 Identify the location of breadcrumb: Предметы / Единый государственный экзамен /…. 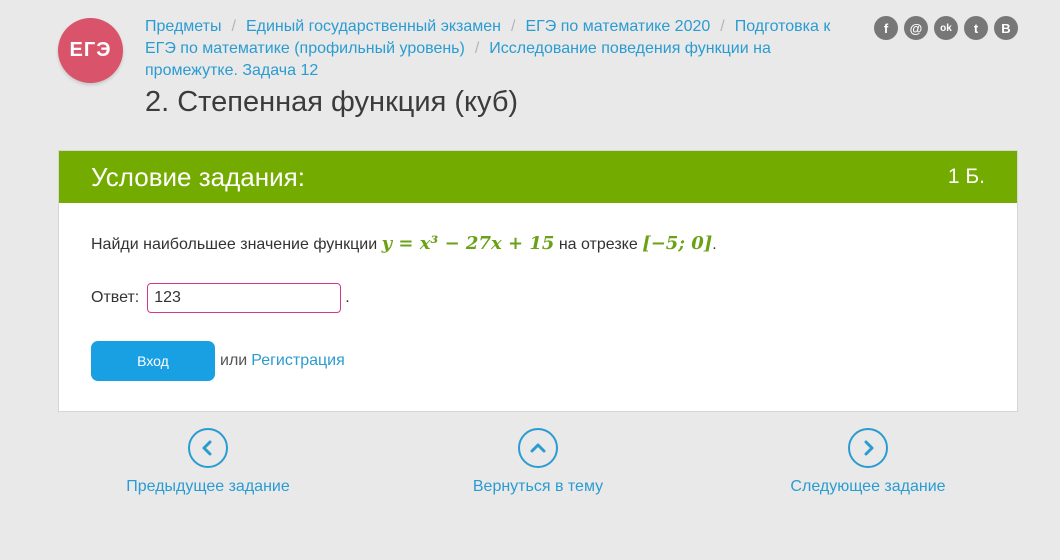
(505, 49).